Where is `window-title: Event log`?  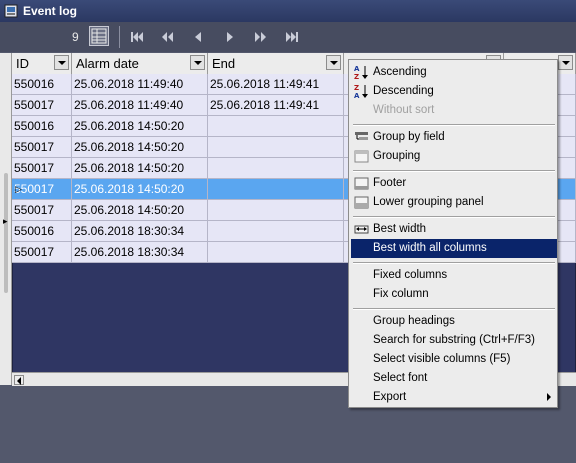
window-title: Event log is located at coordinates (50, 11).